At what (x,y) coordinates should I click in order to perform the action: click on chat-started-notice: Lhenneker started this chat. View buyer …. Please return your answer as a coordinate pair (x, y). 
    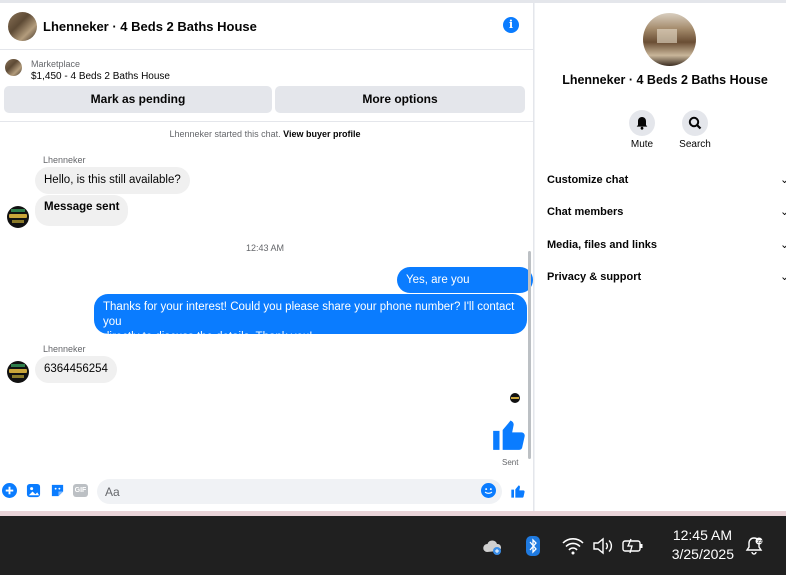
    Looking at the image, I should click on (265, 134).